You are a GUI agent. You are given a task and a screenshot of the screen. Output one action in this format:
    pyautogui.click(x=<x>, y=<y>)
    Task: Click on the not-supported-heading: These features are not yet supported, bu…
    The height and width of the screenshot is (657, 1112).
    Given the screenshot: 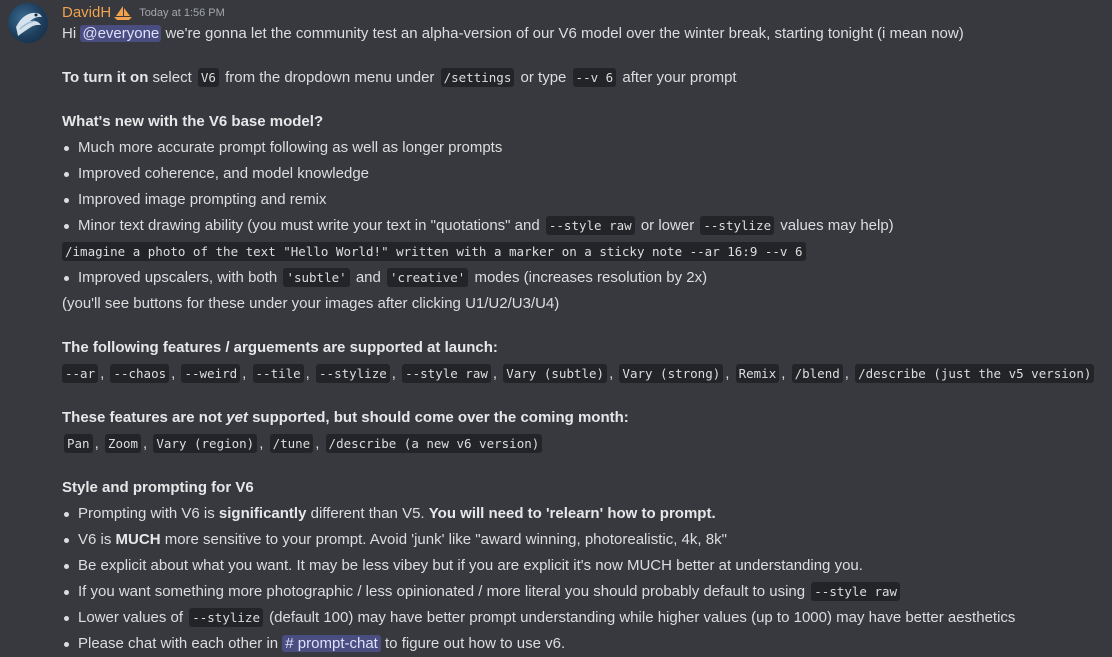 What is the action you would take?
    pyautogui.click(x=345, y=417)
    